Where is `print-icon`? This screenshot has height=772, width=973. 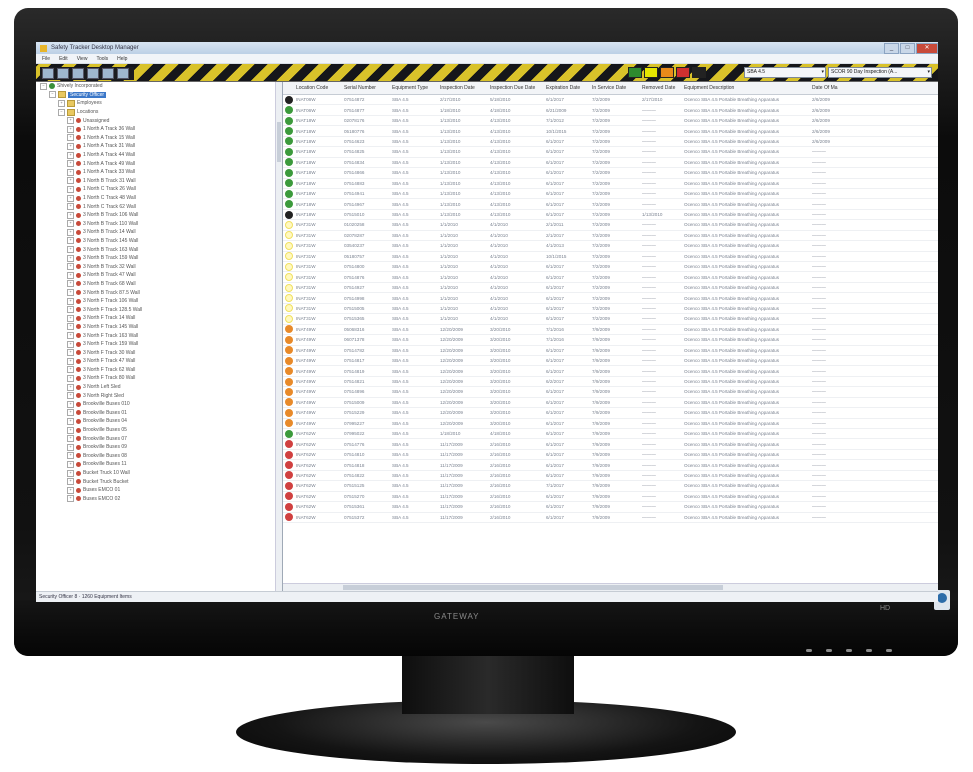
print-icon is located at coordinates (78, 73).